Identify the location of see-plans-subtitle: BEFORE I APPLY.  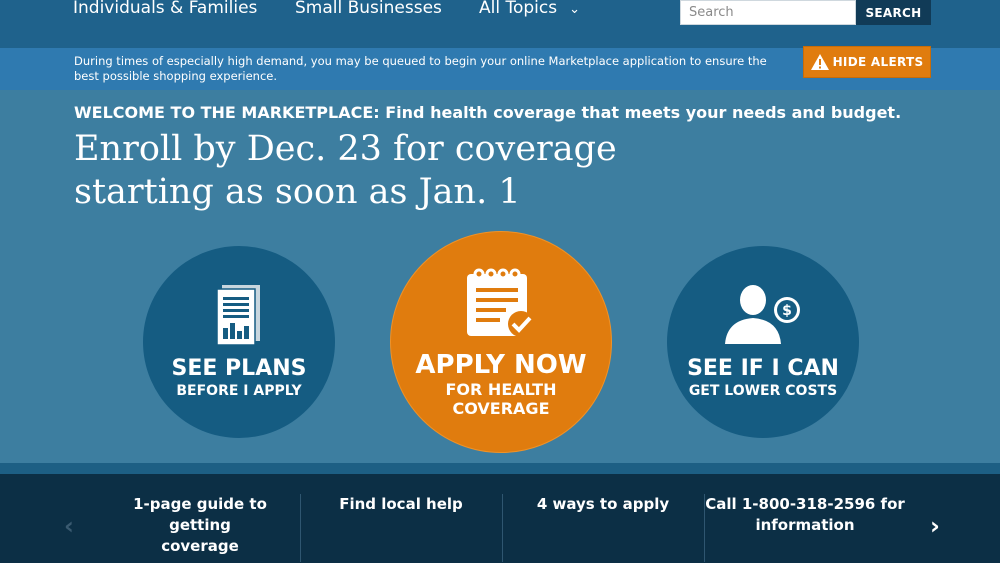
(239, 391).